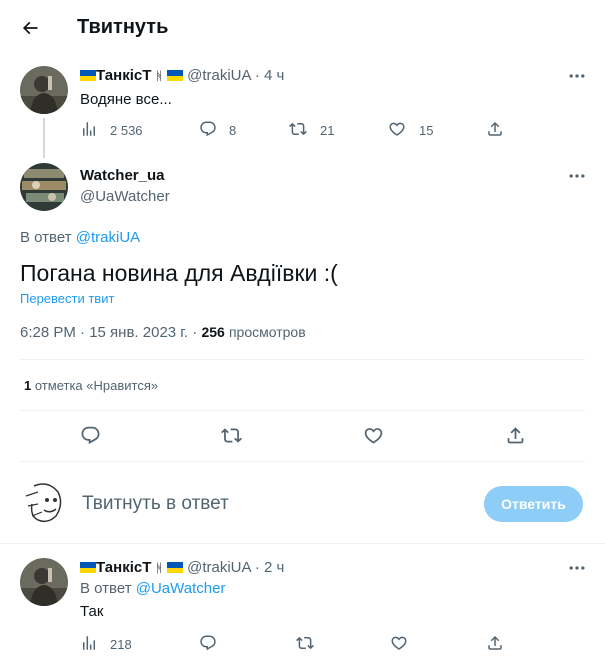  What do you see at coordinates (121, 644) in the screenshot?
I see `views-count: 218` at bounding box center [121, 644].